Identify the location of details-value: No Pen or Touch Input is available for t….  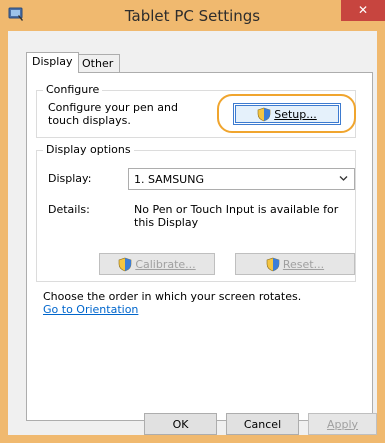
(236, 216).